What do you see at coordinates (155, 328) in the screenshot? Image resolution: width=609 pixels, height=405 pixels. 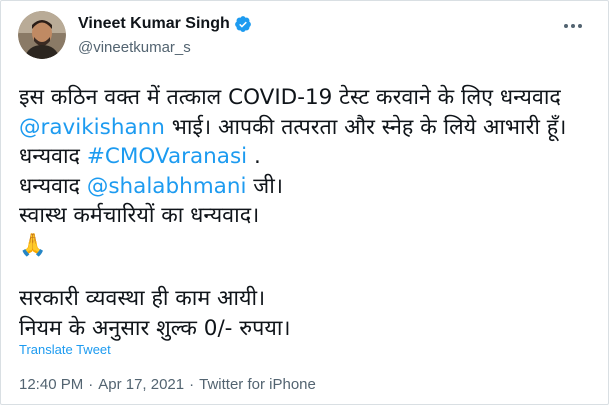 I see `tweet-line: नियम के अनुसार शुल्क 0/- रुपया।` at bounding box center [155, 328].